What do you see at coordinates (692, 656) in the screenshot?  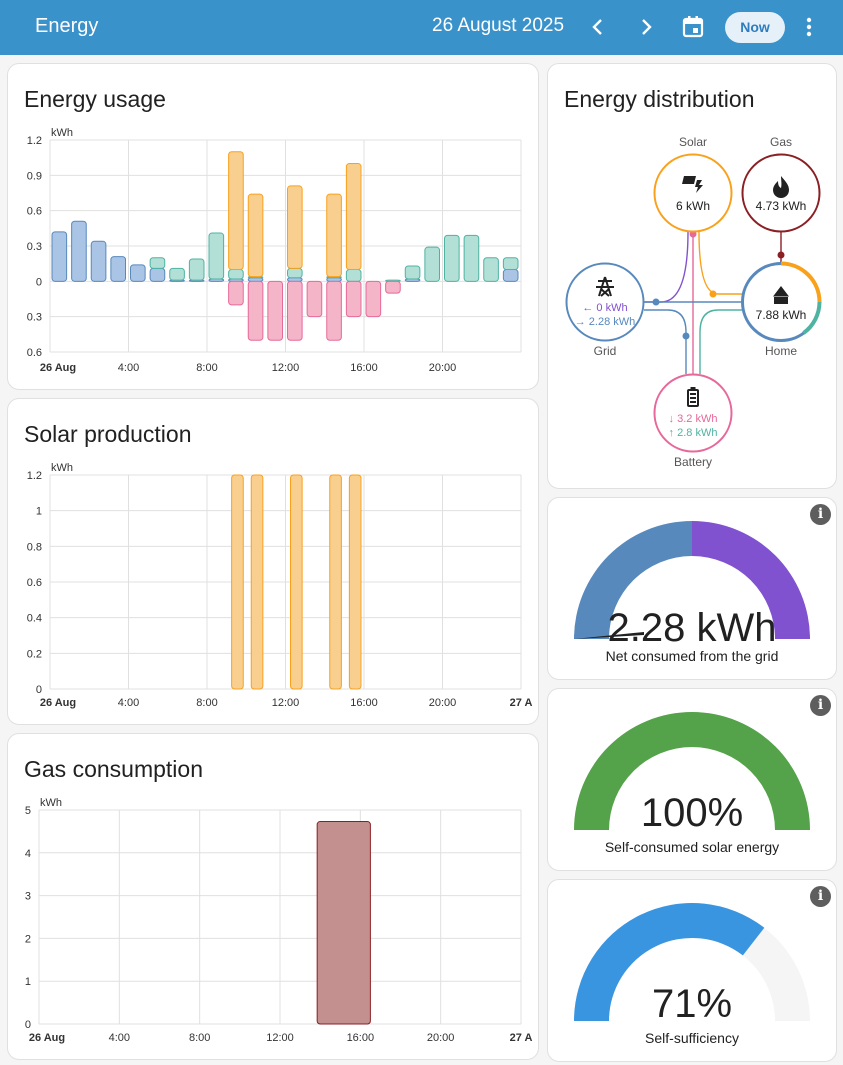 I see `gauge-label: Net consumed from the grid` at bounding box center [692, 656].